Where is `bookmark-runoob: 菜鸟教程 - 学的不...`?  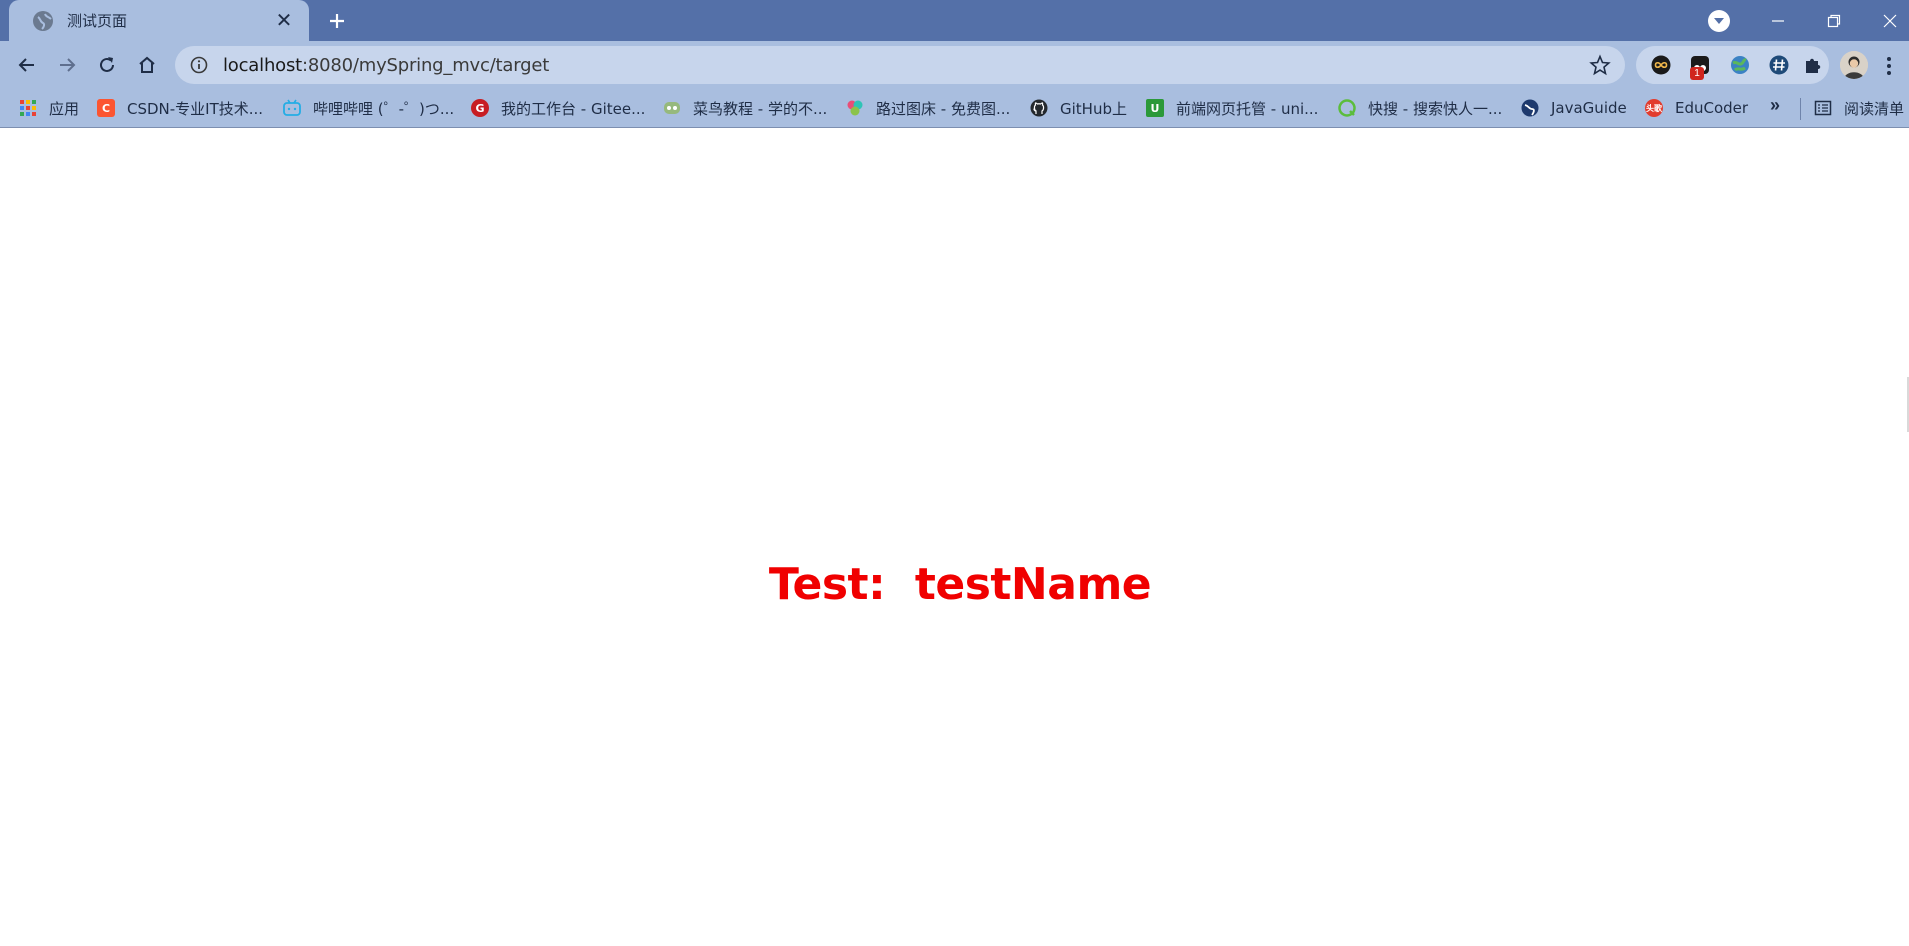 bookmark-runoob: 菜鸟教程 - 学的不... is located at coordinates (745, 108).